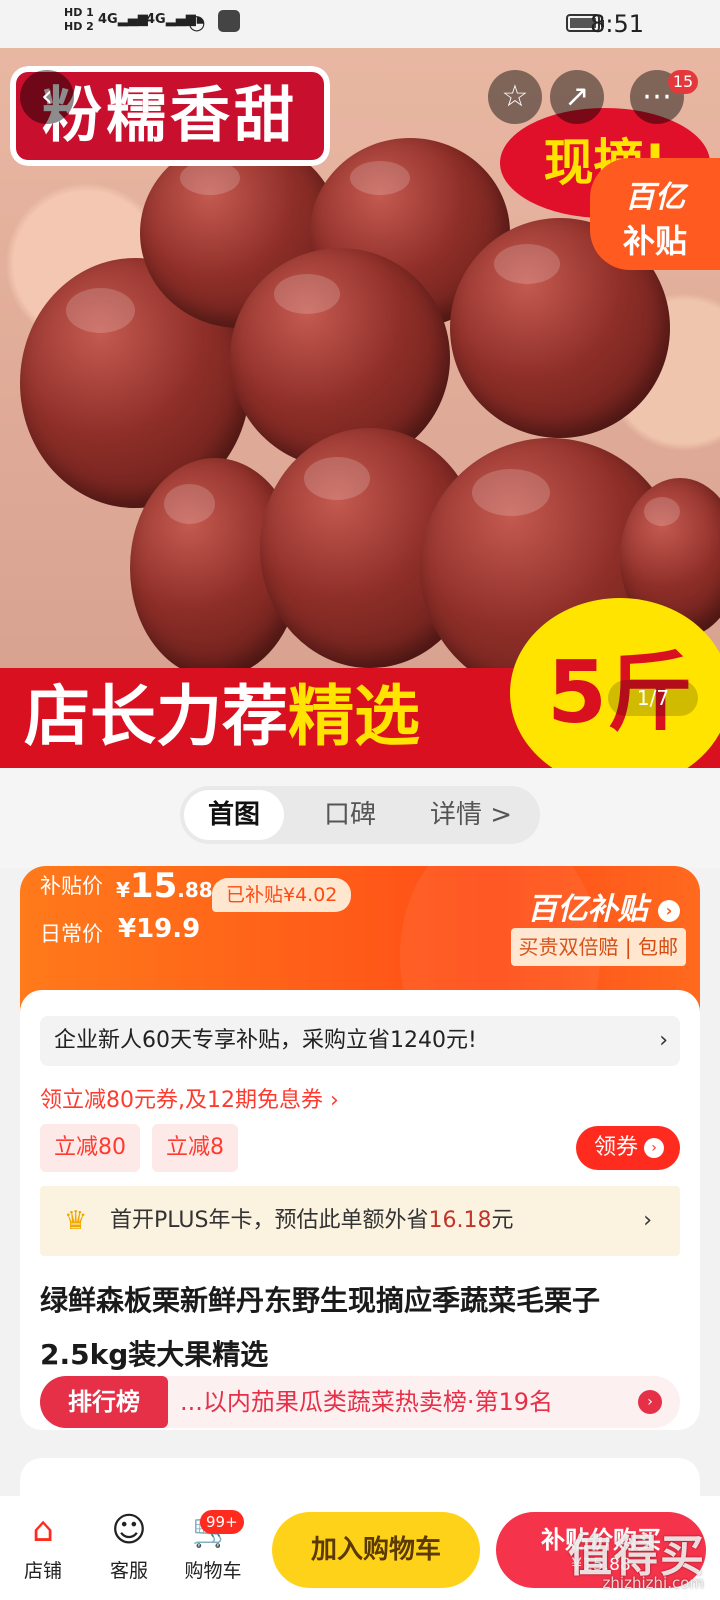 This screenshot has width=720, height=1600. I want to click on cart-count-badge: 99+, so click(222, 1522).